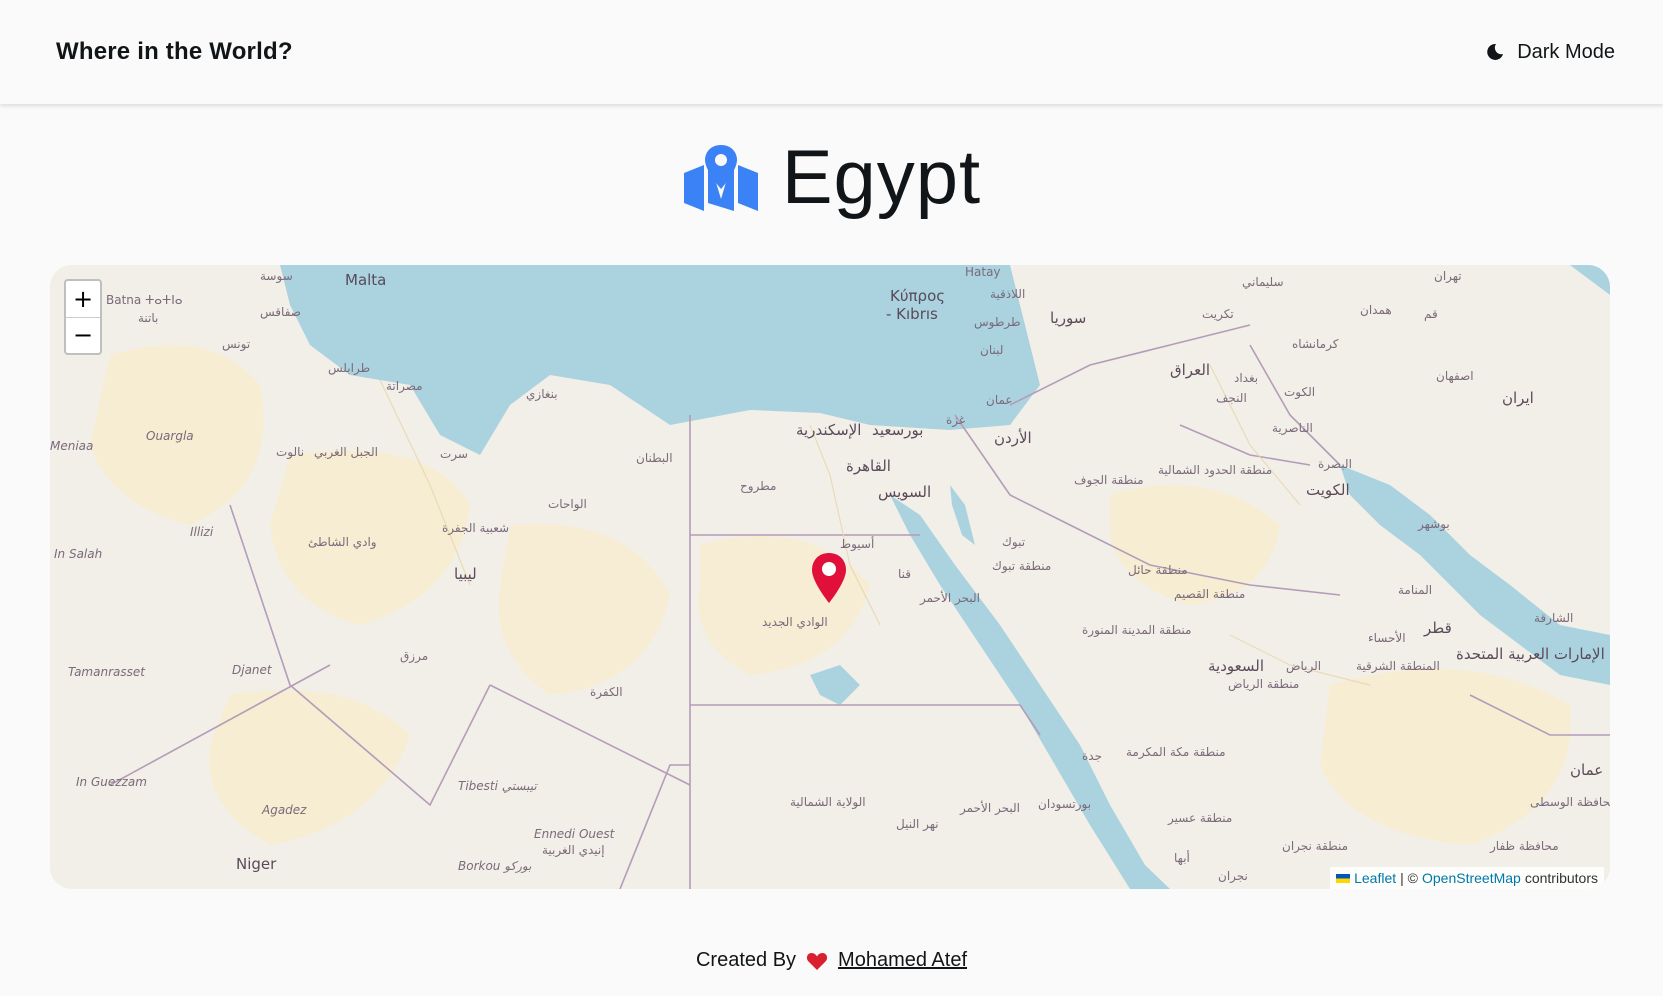 The width and height of the screenshot is (1663, 996). I want to click on map-label: لبنان, so click(992, 350).